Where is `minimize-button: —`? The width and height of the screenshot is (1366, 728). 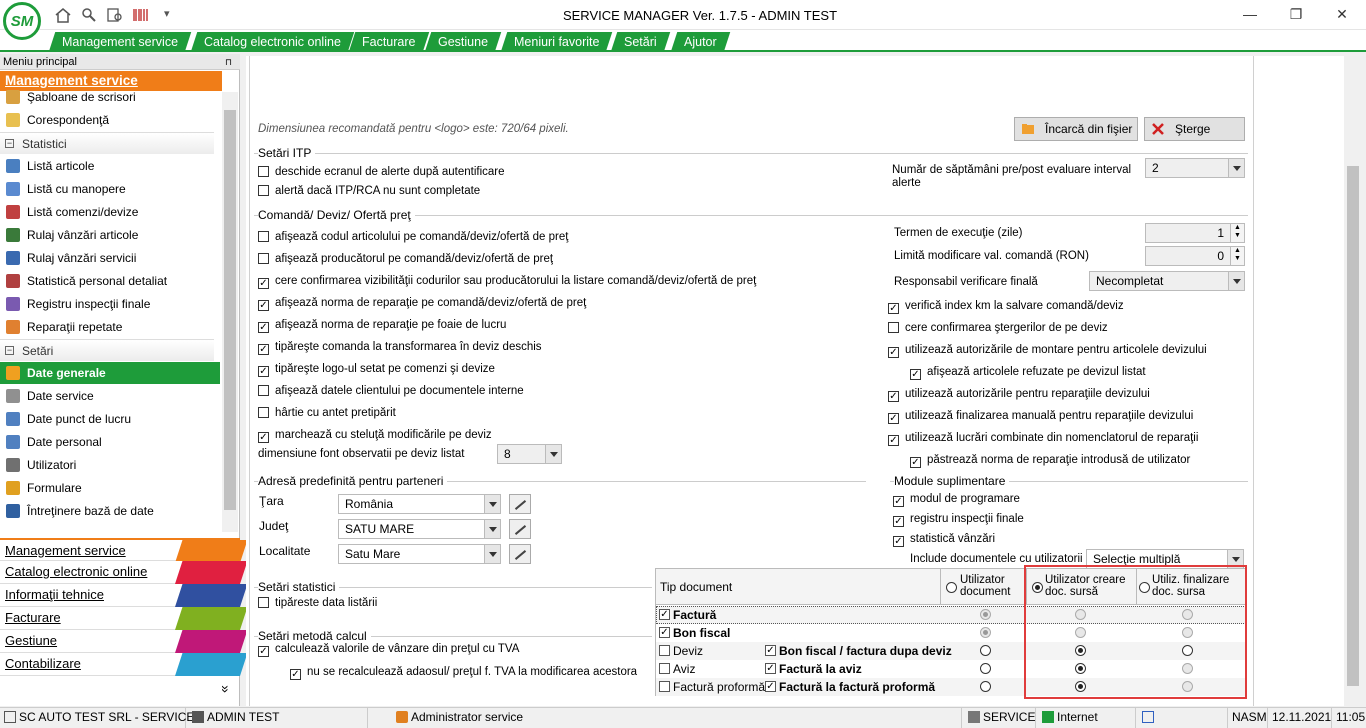 minimize-button: — is located at coordinates (1250, 14).